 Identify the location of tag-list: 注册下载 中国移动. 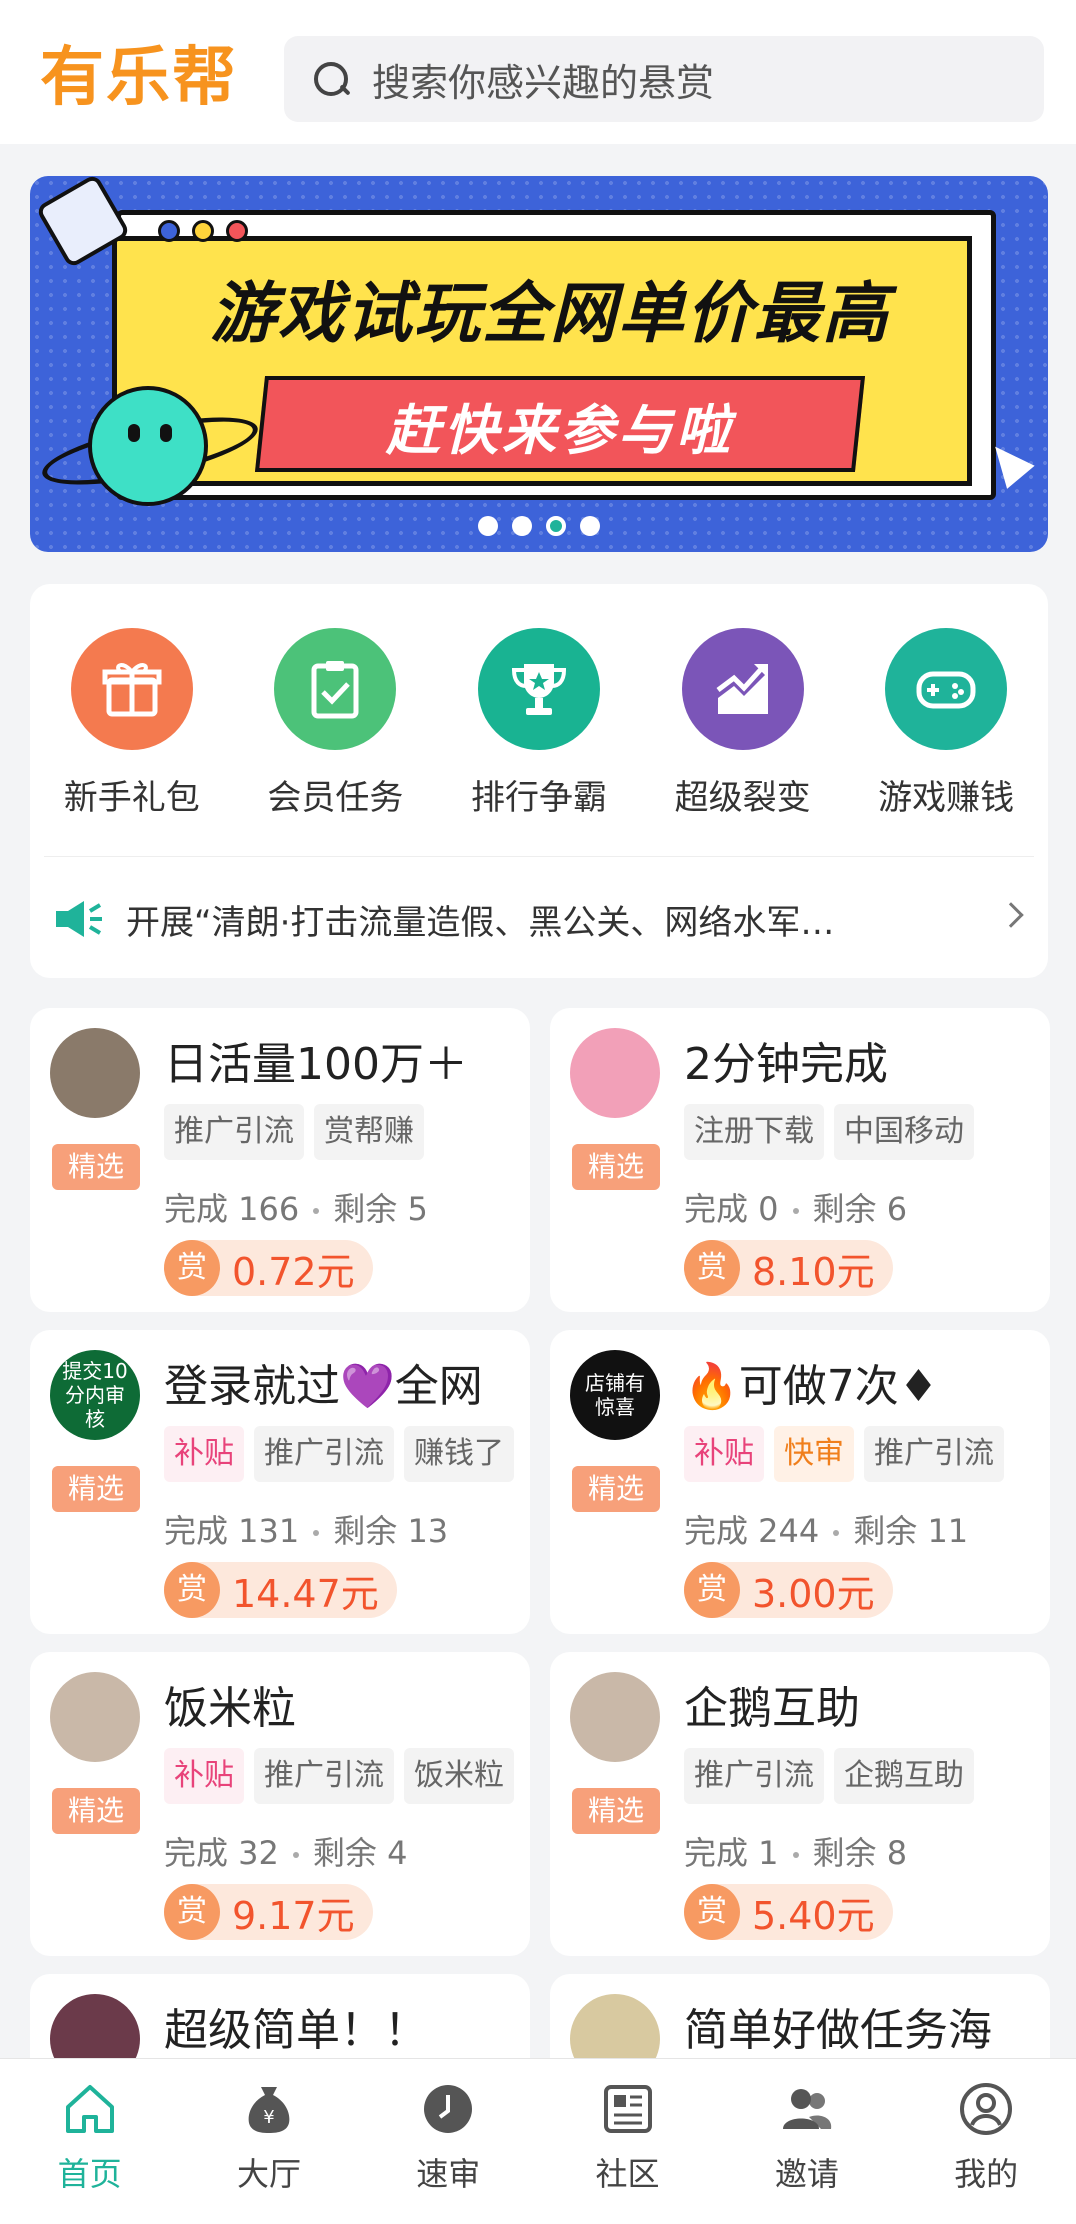
(862, 1132).